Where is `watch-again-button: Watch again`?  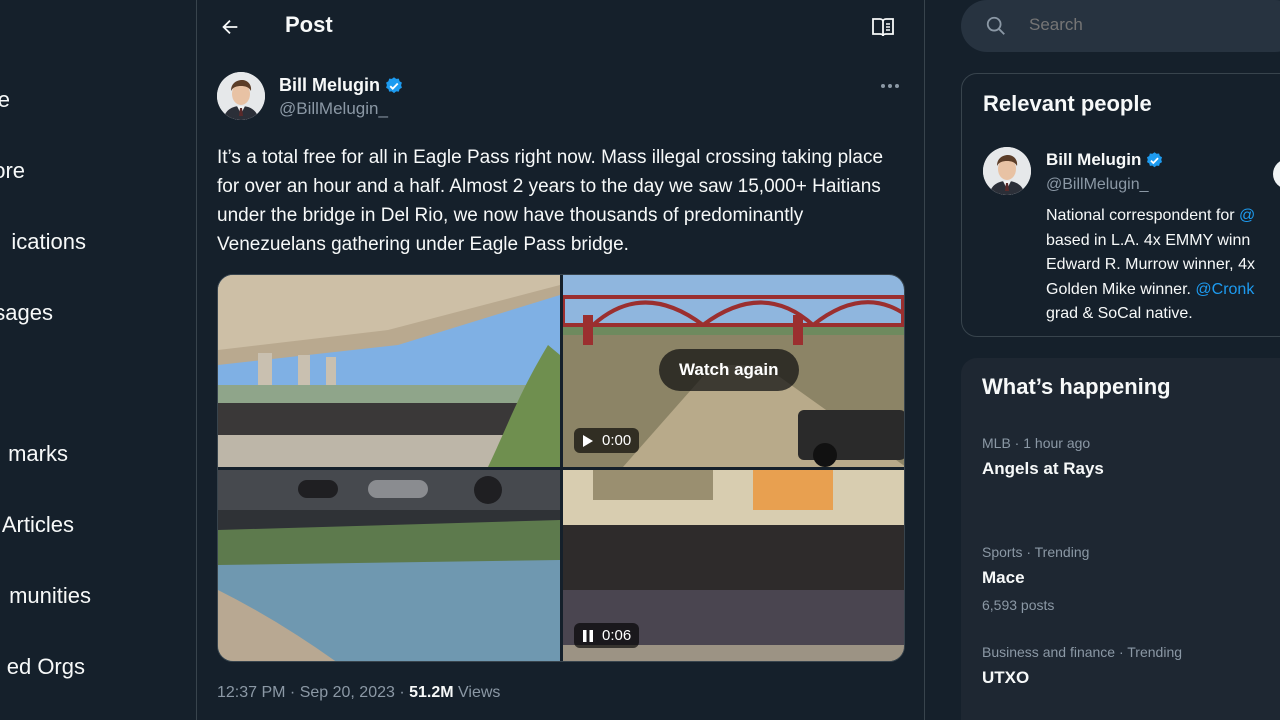
watch-again-button: Watch again is located at coordinates (729, 370).